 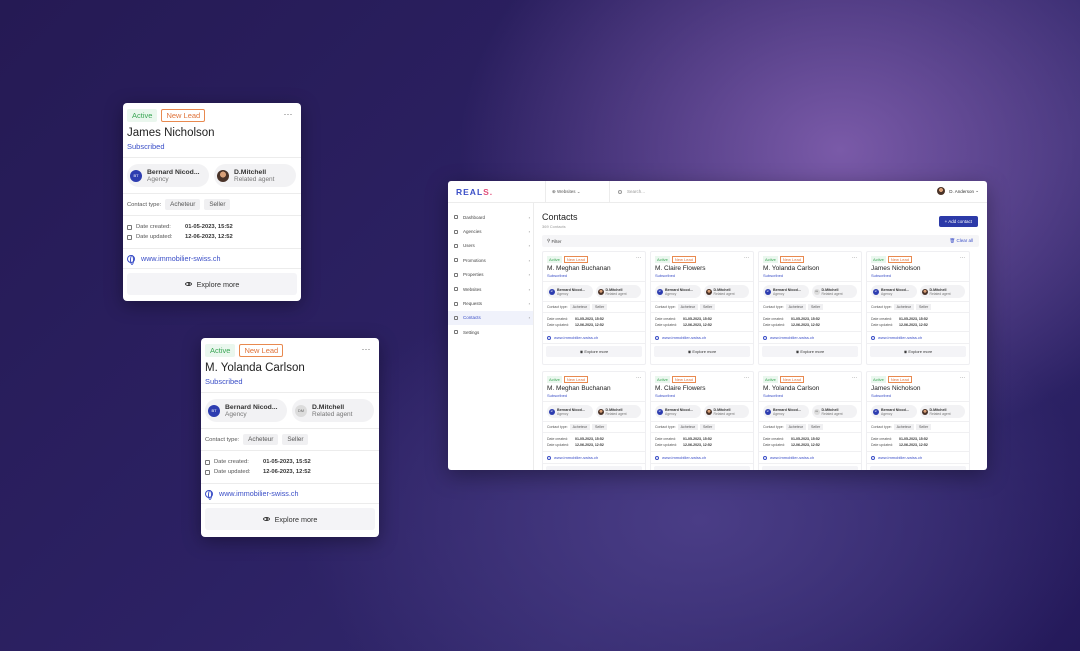 I want to click on sidebar-item-settings: Settings, so click(x=490, y=332).